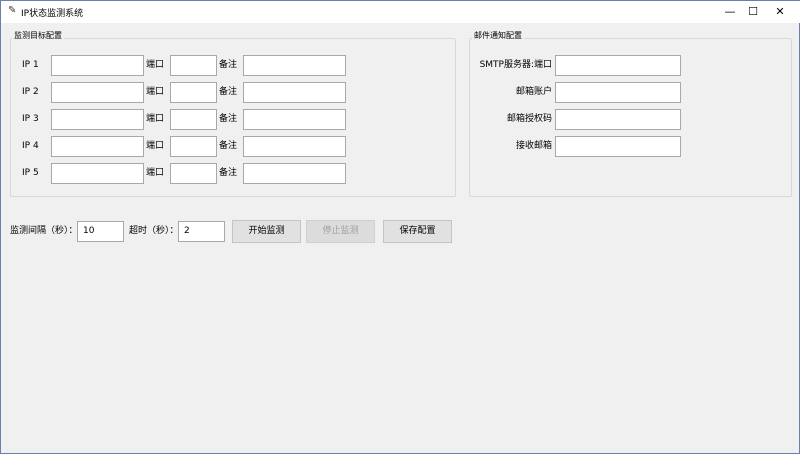  Describe the element at coordinates (533, 146) in the screenshot. I see `mail-field-label: 接收邮箱` at that location.